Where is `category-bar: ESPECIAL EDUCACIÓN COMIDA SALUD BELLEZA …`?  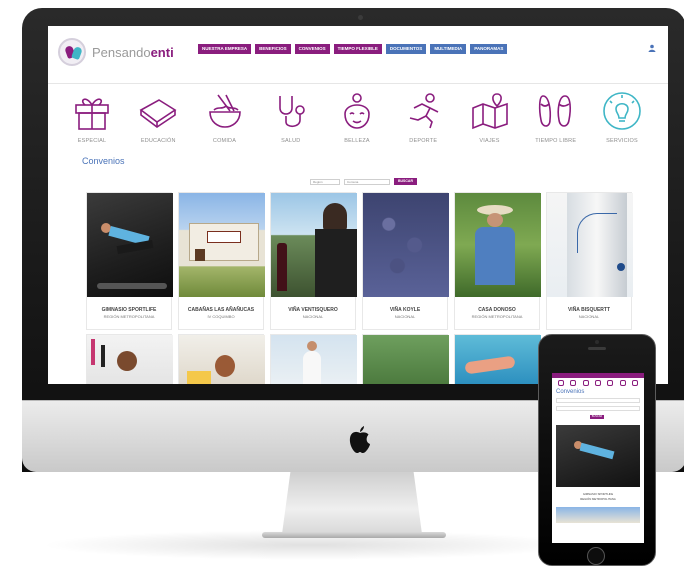
category-bar: ESPECIAL EDUCACIÓN COMIDA SALUD BELLEZA … is located at coordinates (357, 117).